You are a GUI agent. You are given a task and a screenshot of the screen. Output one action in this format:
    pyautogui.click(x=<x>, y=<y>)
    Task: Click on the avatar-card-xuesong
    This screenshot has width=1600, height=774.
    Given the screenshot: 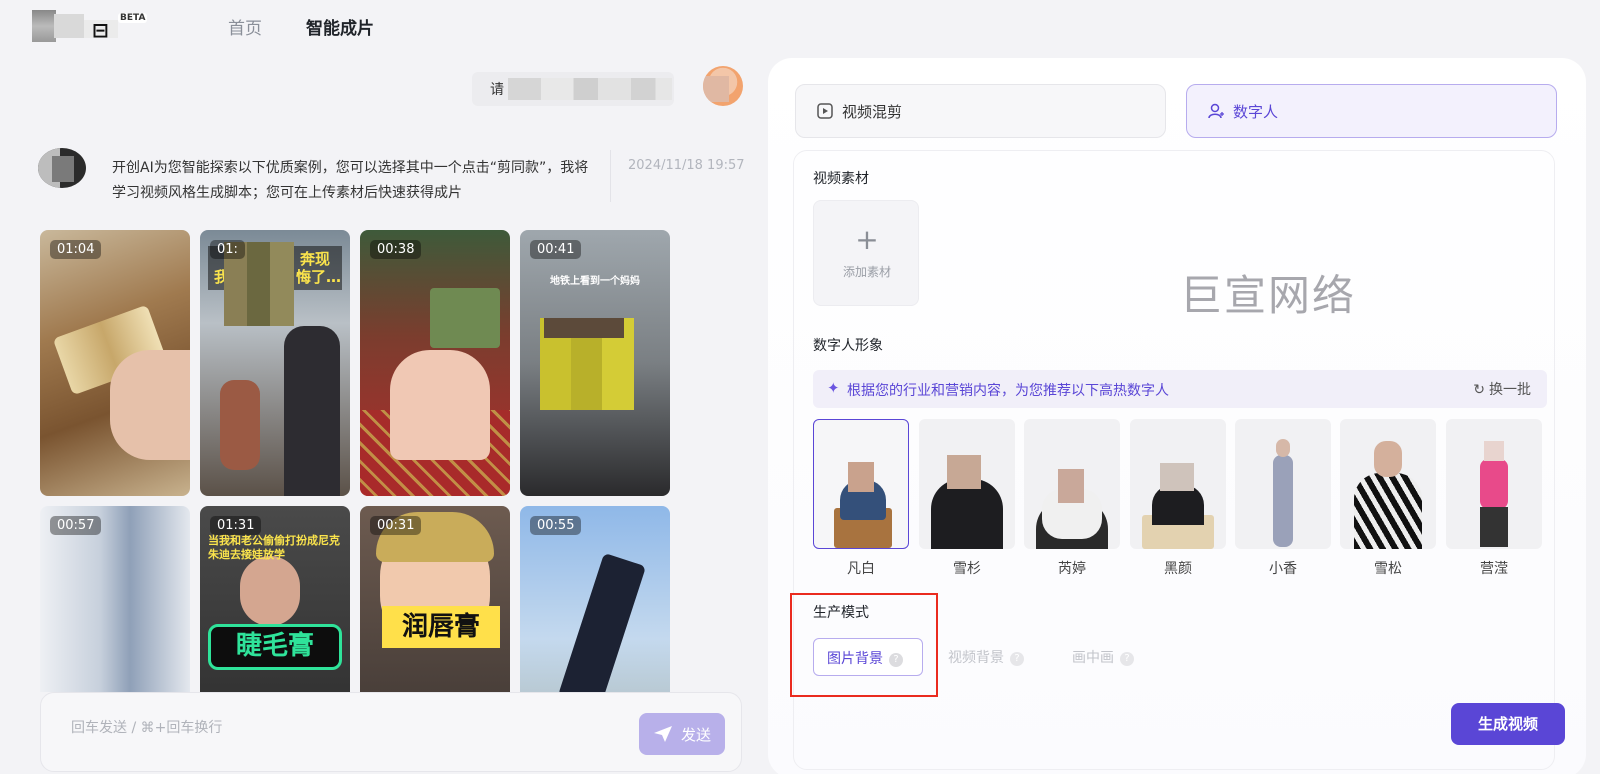 What is the action you would take?
    pyautogui.click(x=1388, y=484)
    